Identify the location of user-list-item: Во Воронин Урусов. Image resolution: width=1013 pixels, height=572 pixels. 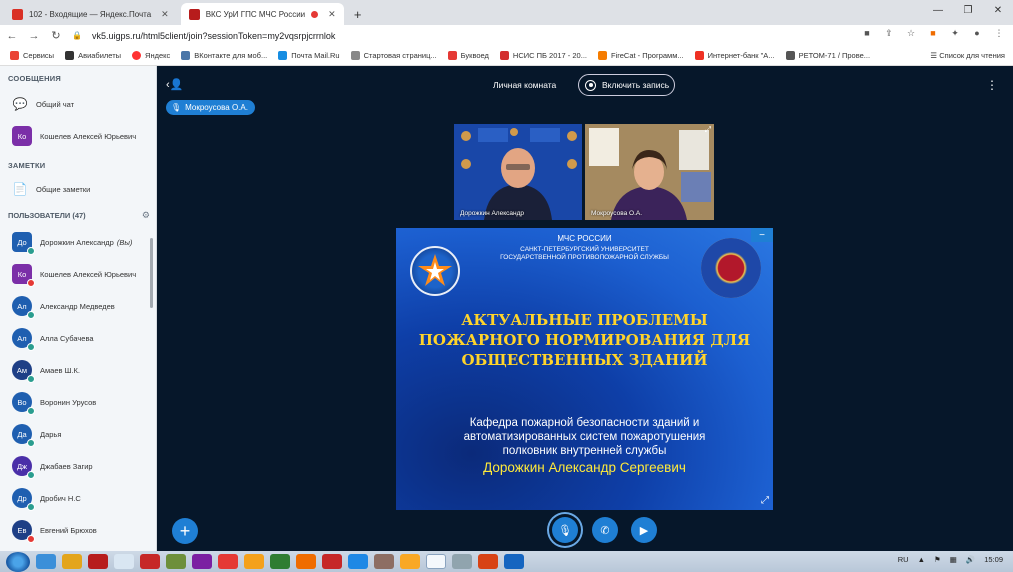
(78, 402).